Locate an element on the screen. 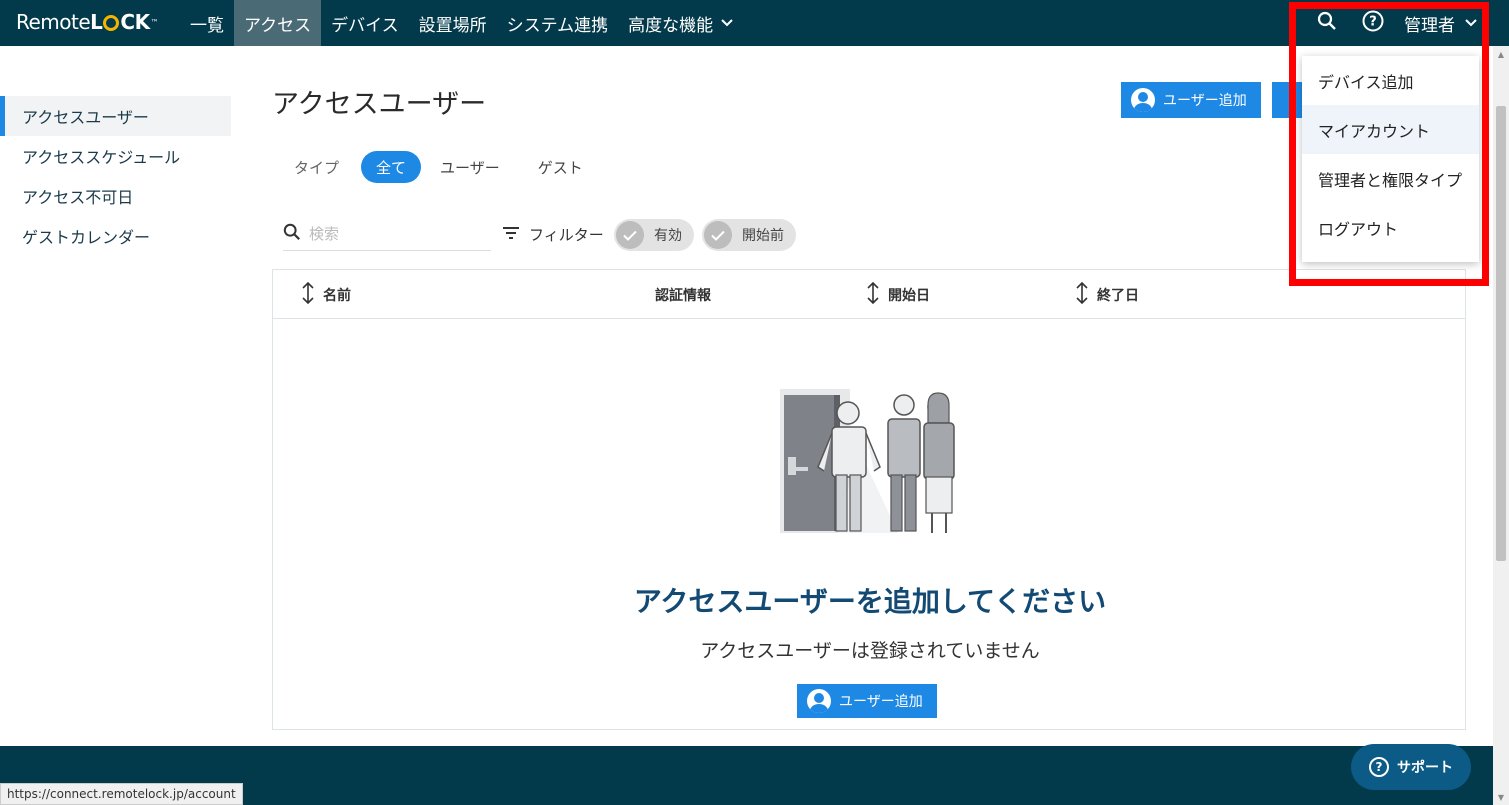 This screenshot has height=805, width=1509. empty-state-illustration is located at coordinates (868, 460).